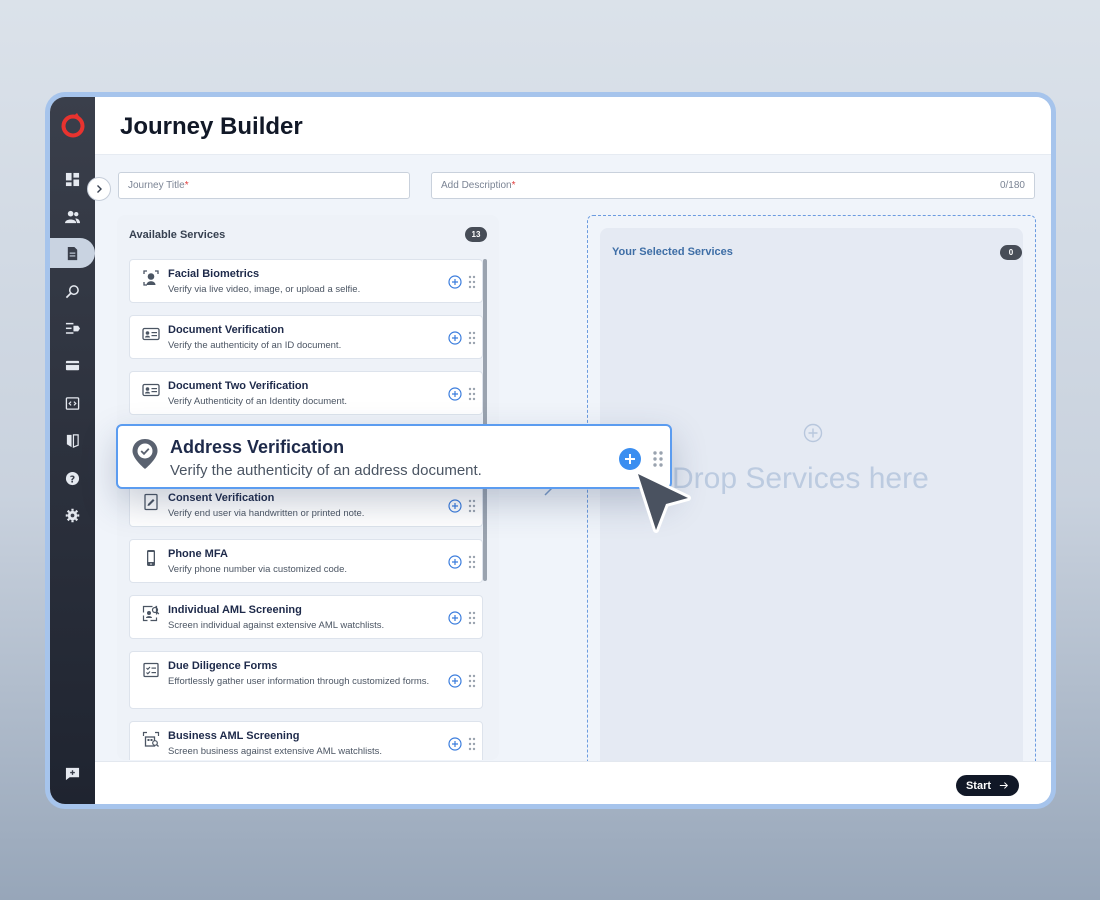  Describe the element at coordinates (226, 330) in the screenshot. I see `service-name: Document Verification` at that location.